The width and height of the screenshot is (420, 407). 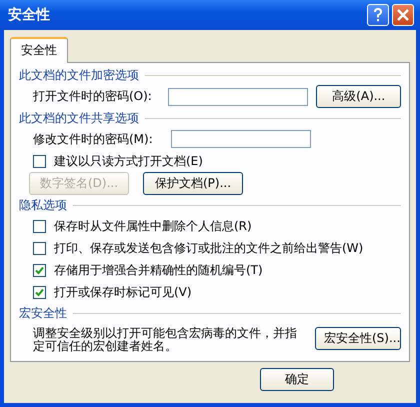 What do you see at coordinates (43, 205) in the screenshot?
I see `section-heading: 隐私选项` at bounding box center [43, 205].